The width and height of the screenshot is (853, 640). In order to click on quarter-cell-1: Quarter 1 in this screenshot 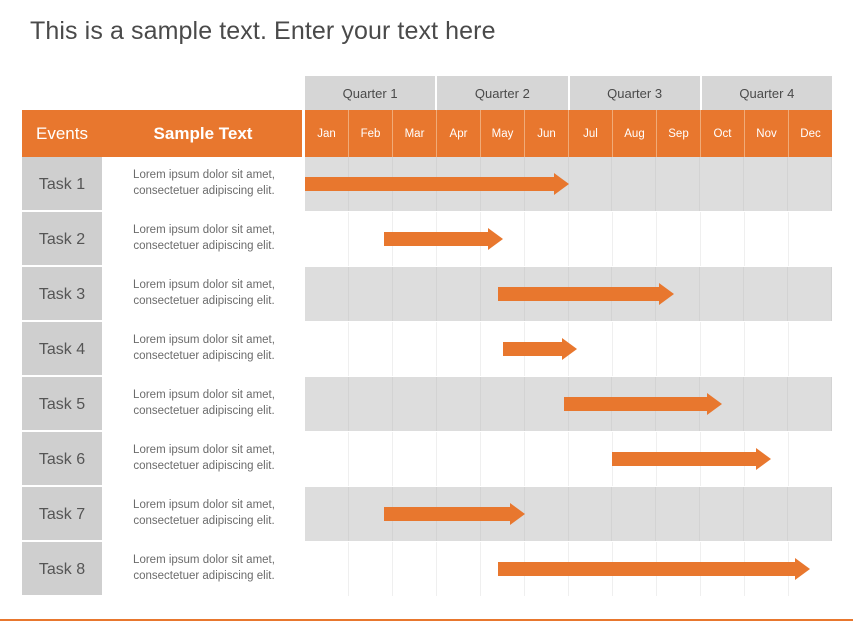, I will do `click(371, 93)`.